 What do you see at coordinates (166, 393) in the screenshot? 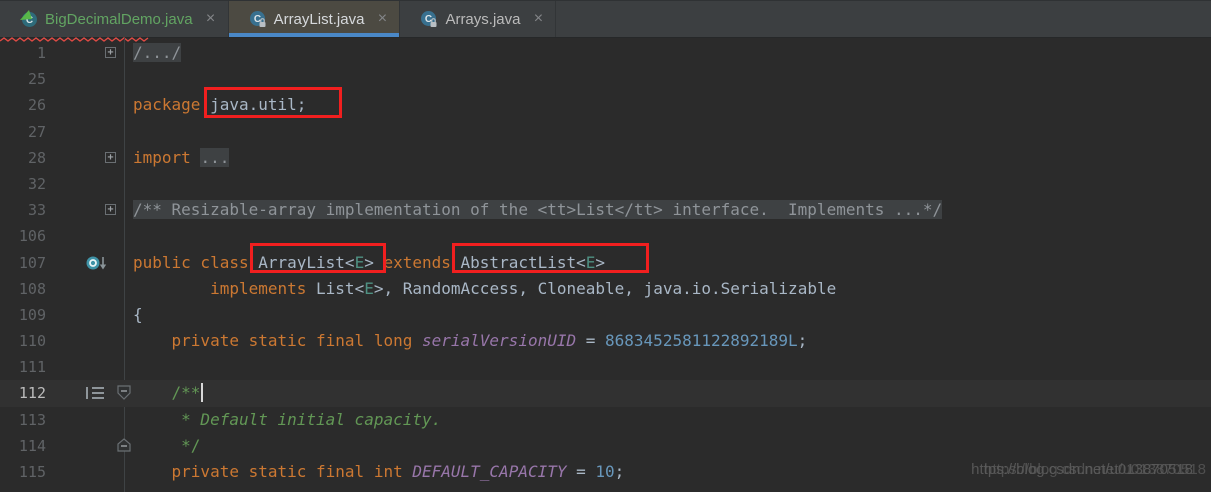
I see `code-text: /**` at bounding box center [166, 393].